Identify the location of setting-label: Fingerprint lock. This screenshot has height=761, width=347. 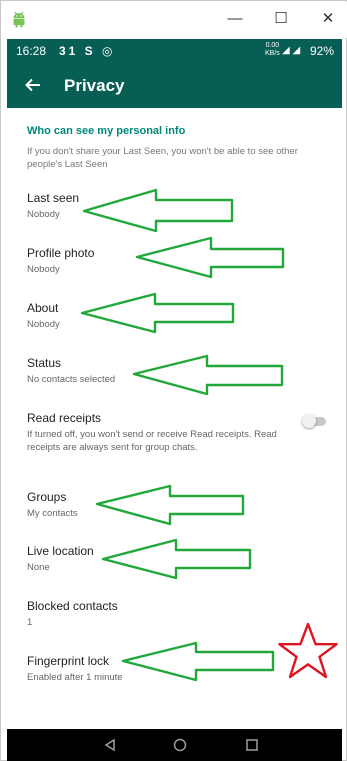
(68, 661).